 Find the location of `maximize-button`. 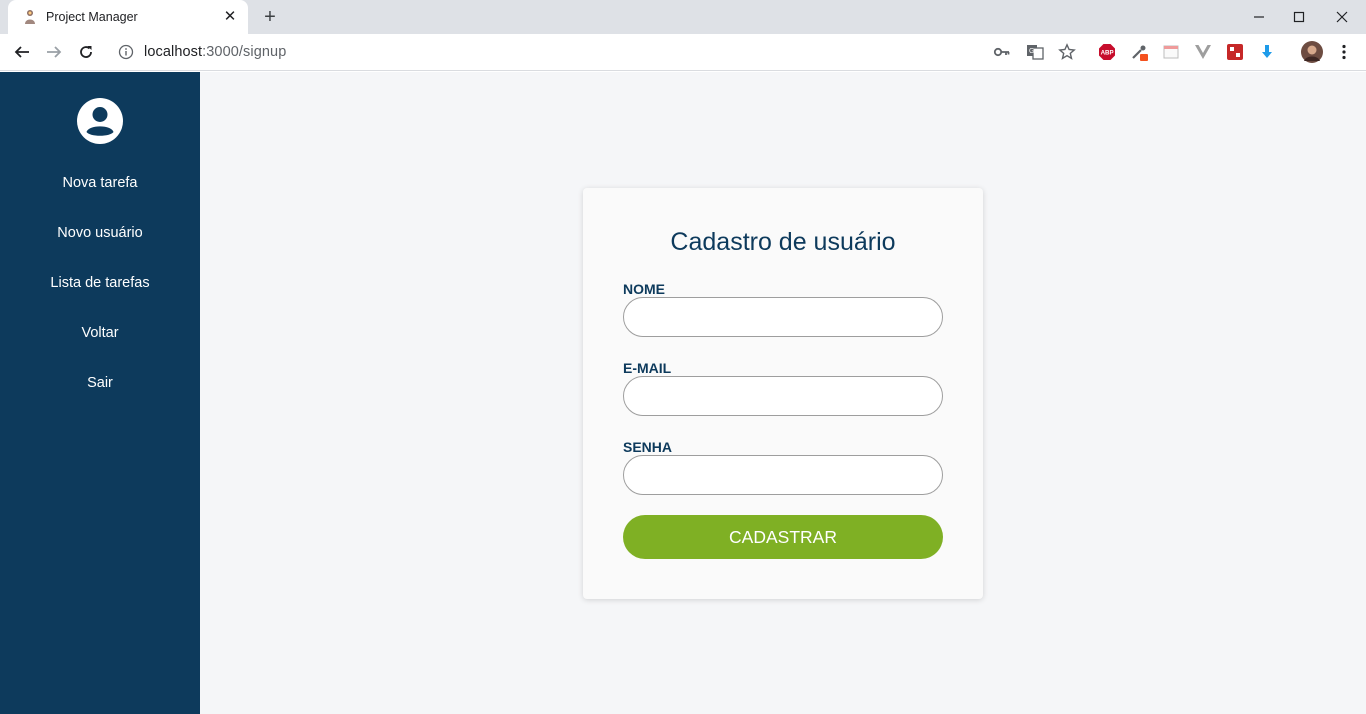

maximize-button is located at coordinates (1299, 17).